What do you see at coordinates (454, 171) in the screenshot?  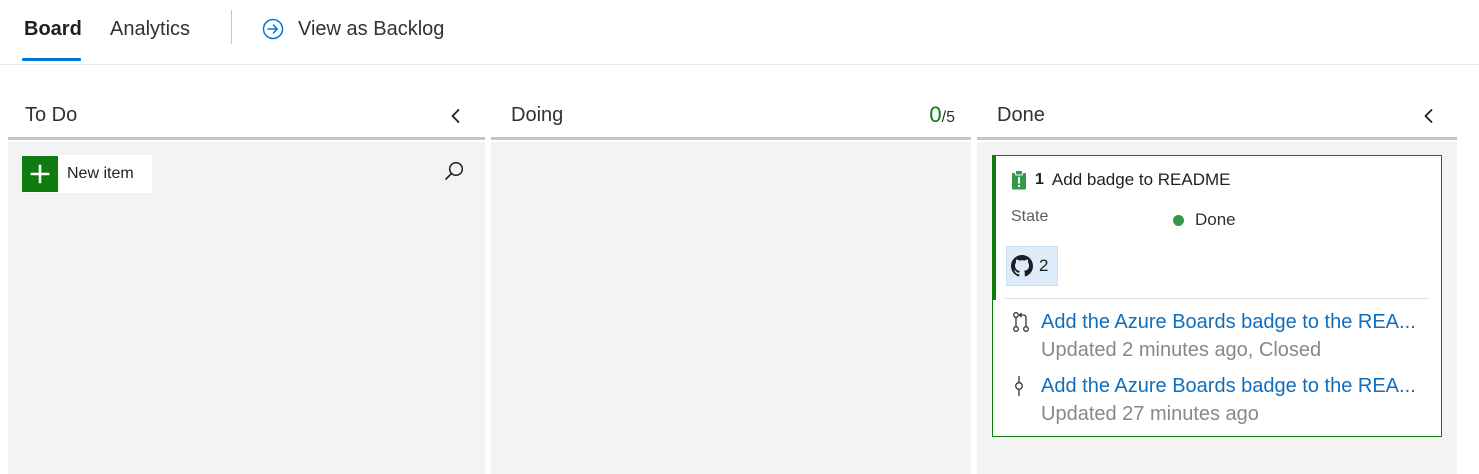 I see `search-icon` at bounding box center [454, 171].